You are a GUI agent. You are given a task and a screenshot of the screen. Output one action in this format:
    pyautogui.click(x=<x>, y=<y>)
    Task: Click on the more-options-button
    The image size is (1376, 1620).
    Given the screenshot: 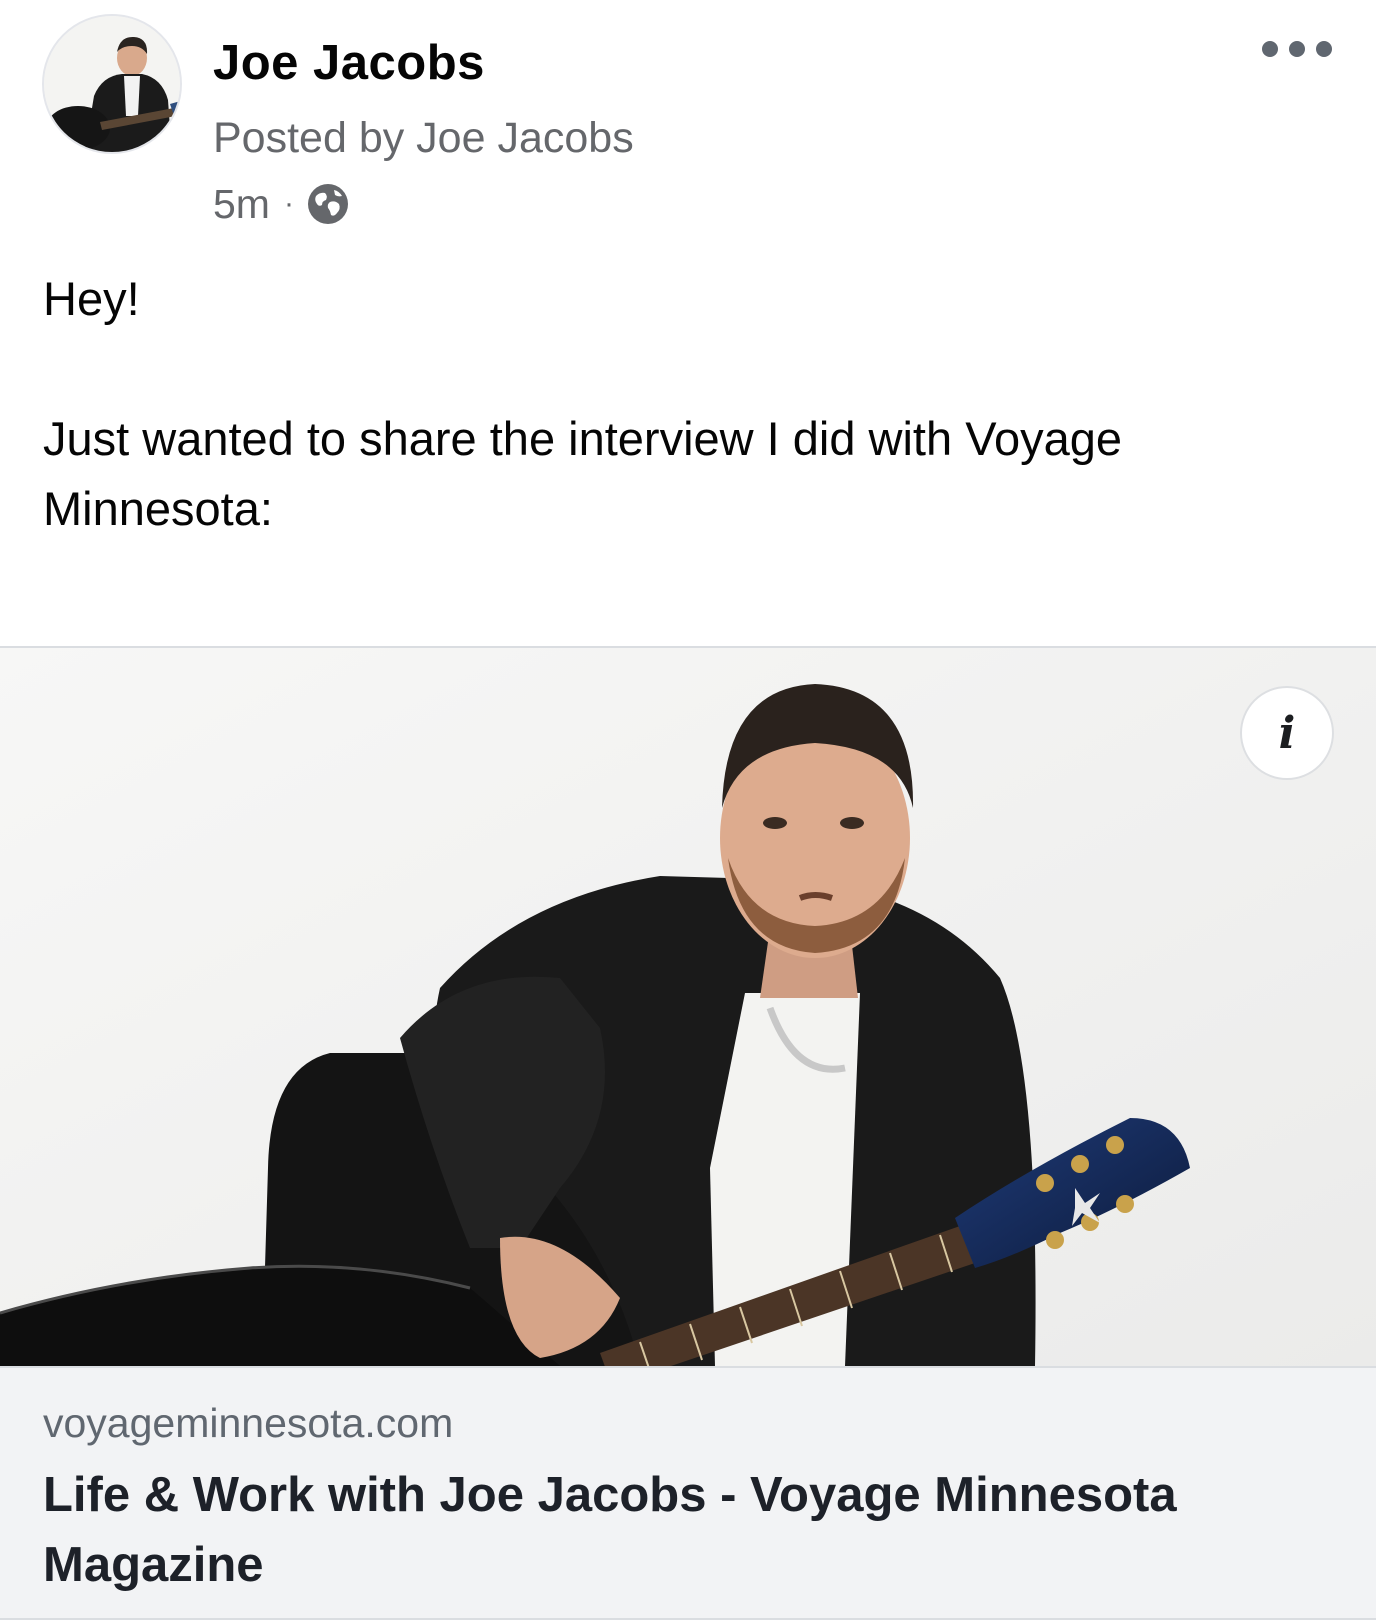 What is the action you would take?
    pyautogui.click(x=1297, y=49)
    